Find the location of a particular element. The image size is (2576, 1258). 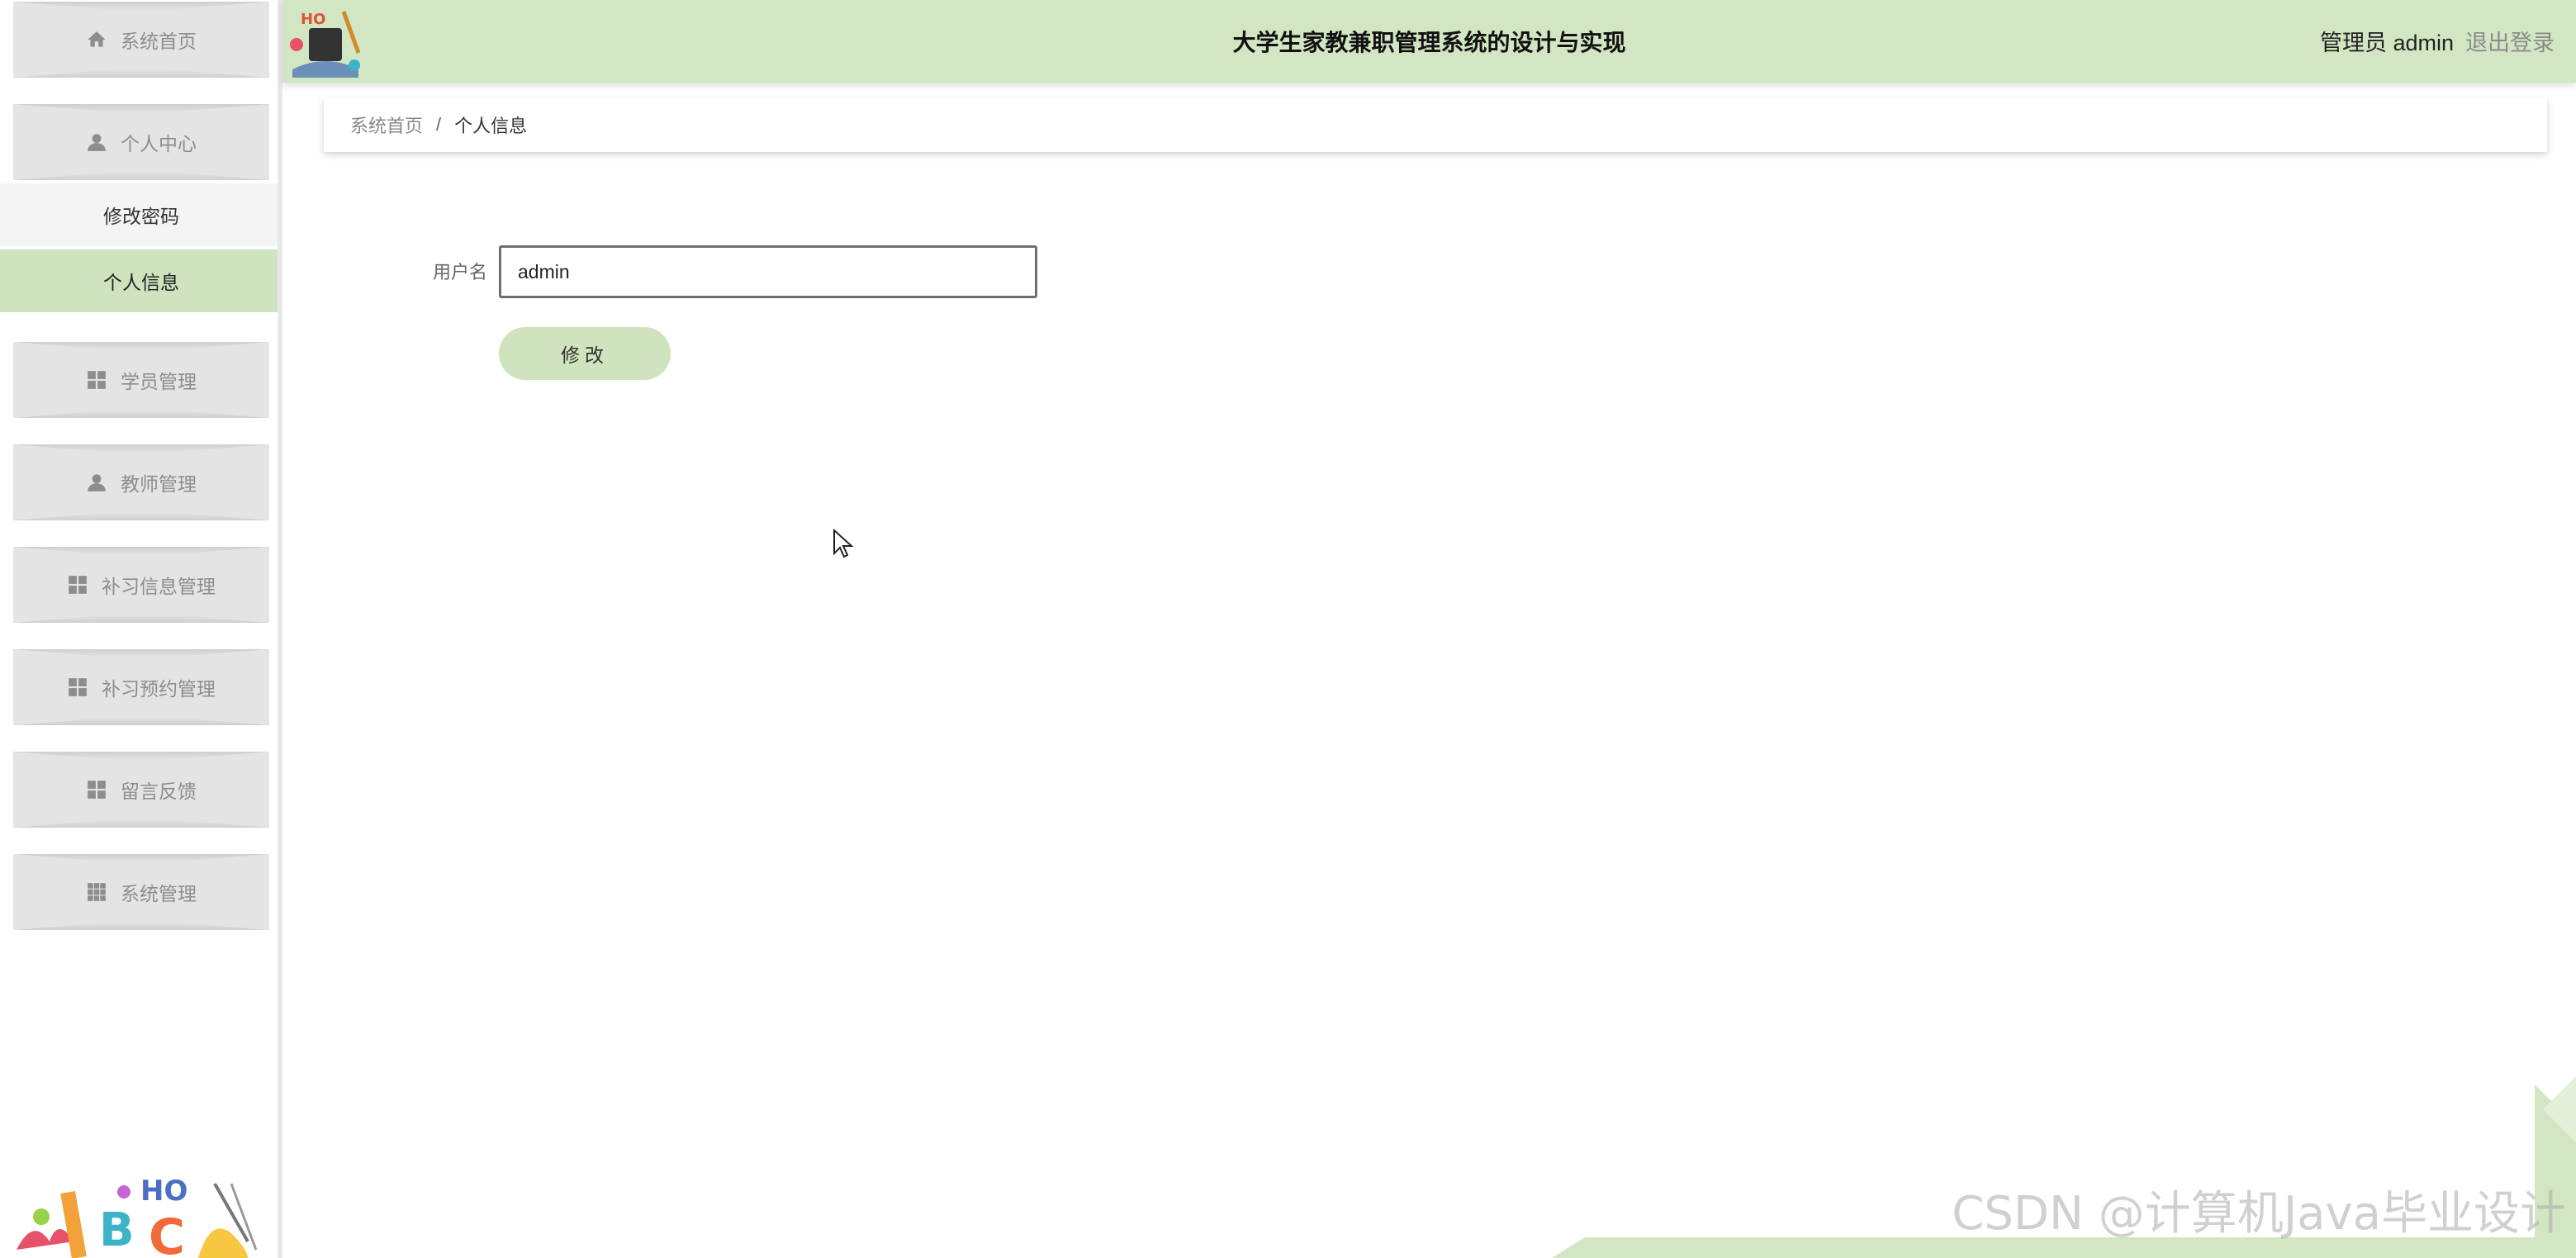

sidebar-item-label: 补习信息管理 is located at coordinates (159, 586).